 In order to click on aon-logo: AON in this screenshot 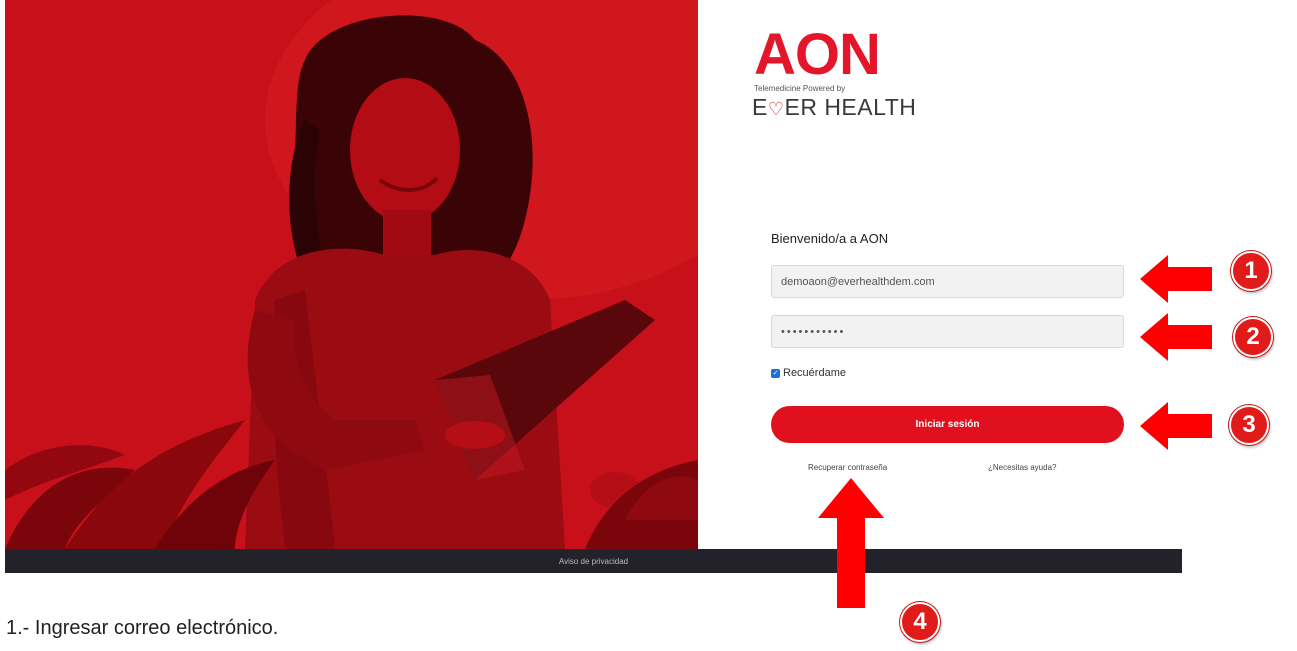, I will do `click(817, 54)`.